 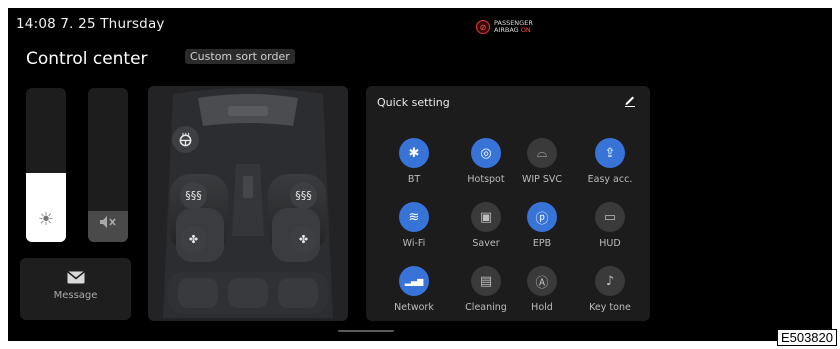 What do you see at coordinates (108, 223) in the screenshot?
I see `speaker-muted-icon` at bounding box center [108, 223].